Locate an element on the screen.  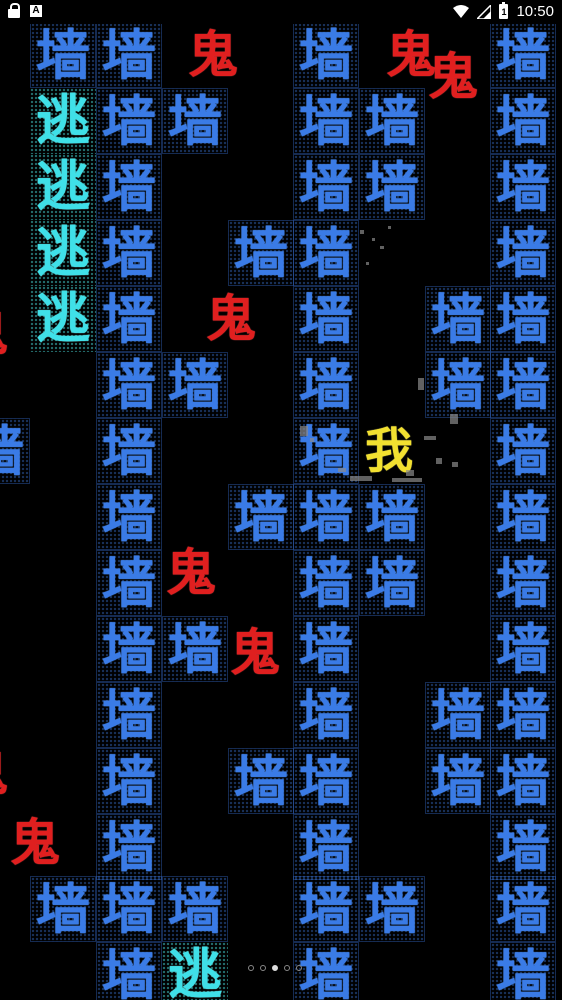
page-indicator is located at coordinates (275, 968).